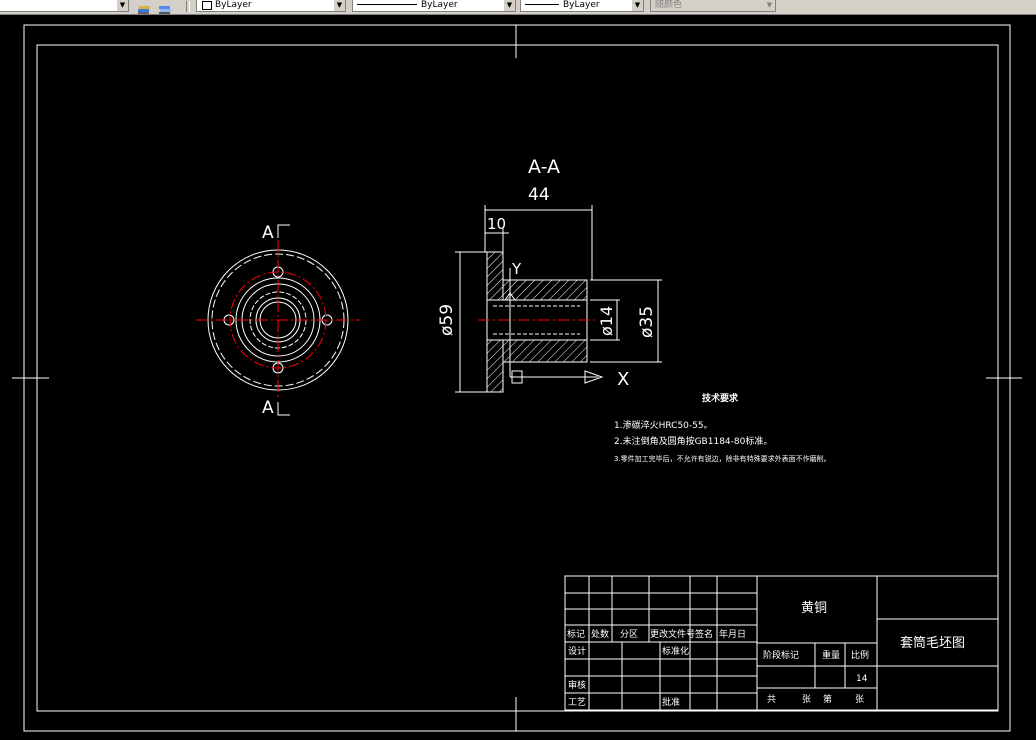  Describe the element at coordinates (496, 224) in the screenshot. I see `dim-10: 10` at that location.